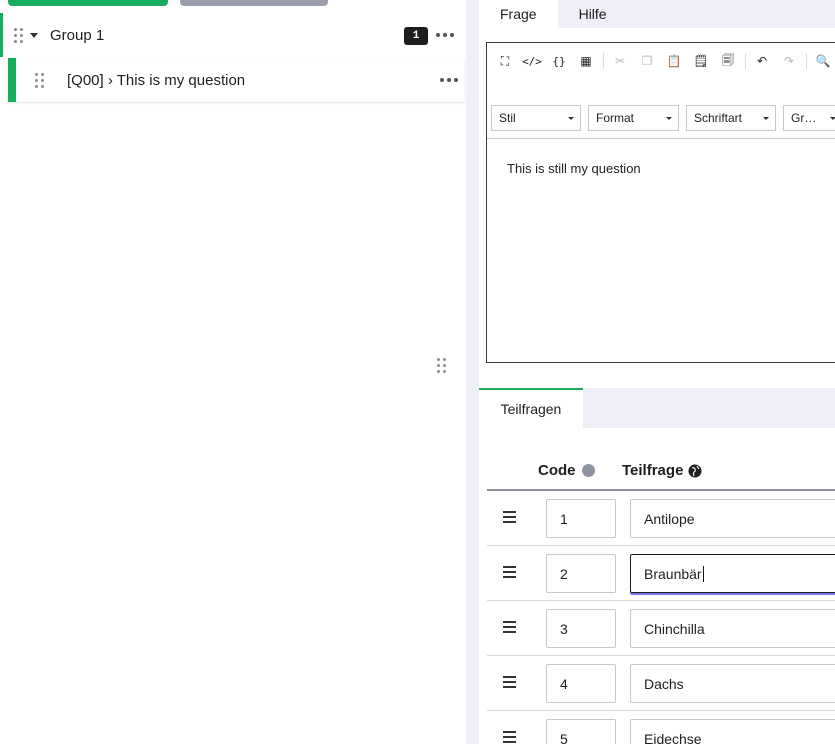 This screenshot has width=835, height=744. What do you see at coordinates (581, 683) in the screenshot?
I see `code-input: 4` at bounding box center [581, 683].